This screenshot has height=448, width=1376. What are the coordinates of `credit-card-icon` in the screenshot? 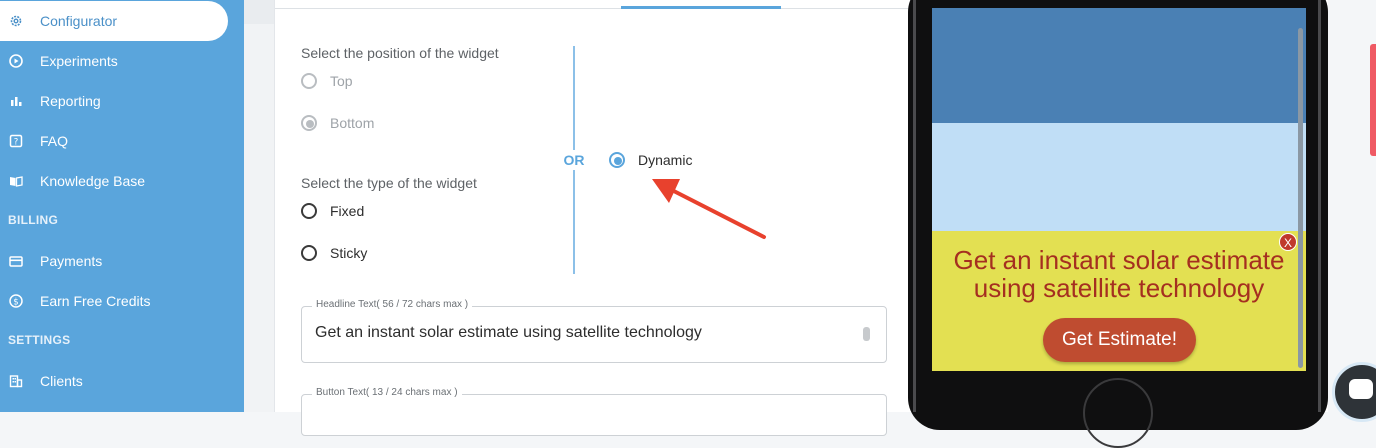 It's located at (16, 261).